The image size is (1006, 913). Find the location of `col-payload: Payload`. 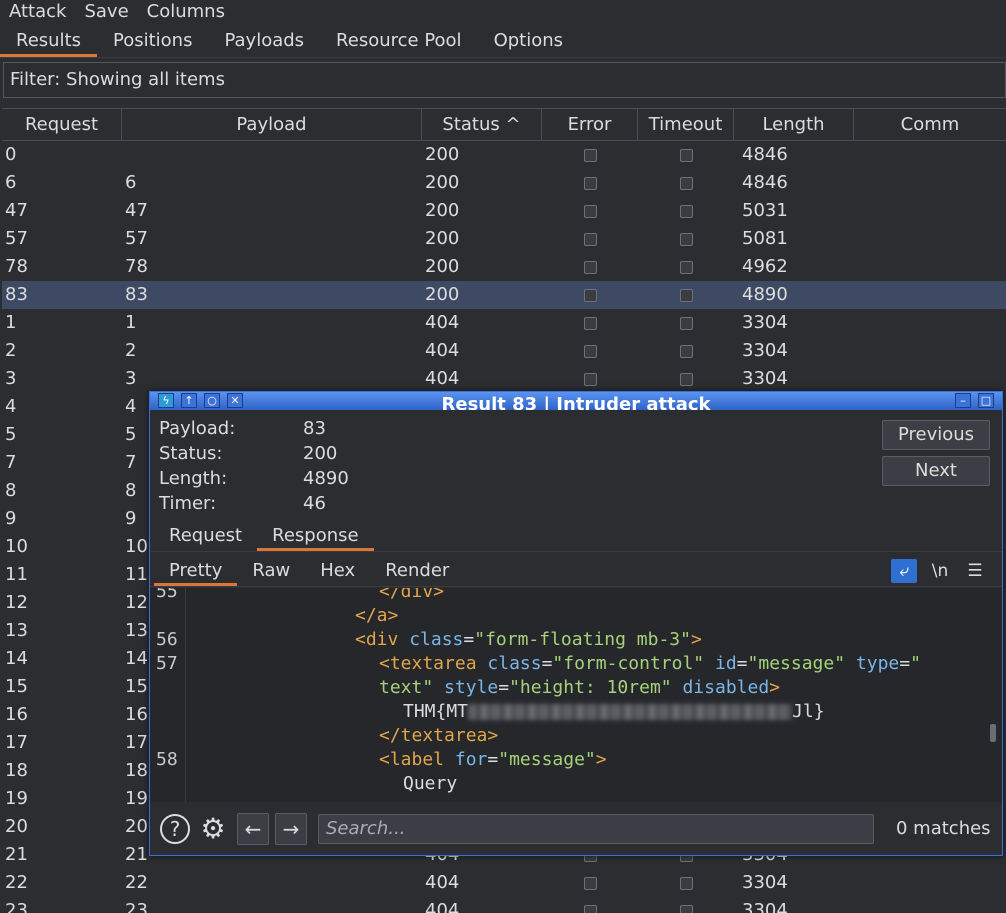

col-payload: Payload is located at coordinates (272, 125).